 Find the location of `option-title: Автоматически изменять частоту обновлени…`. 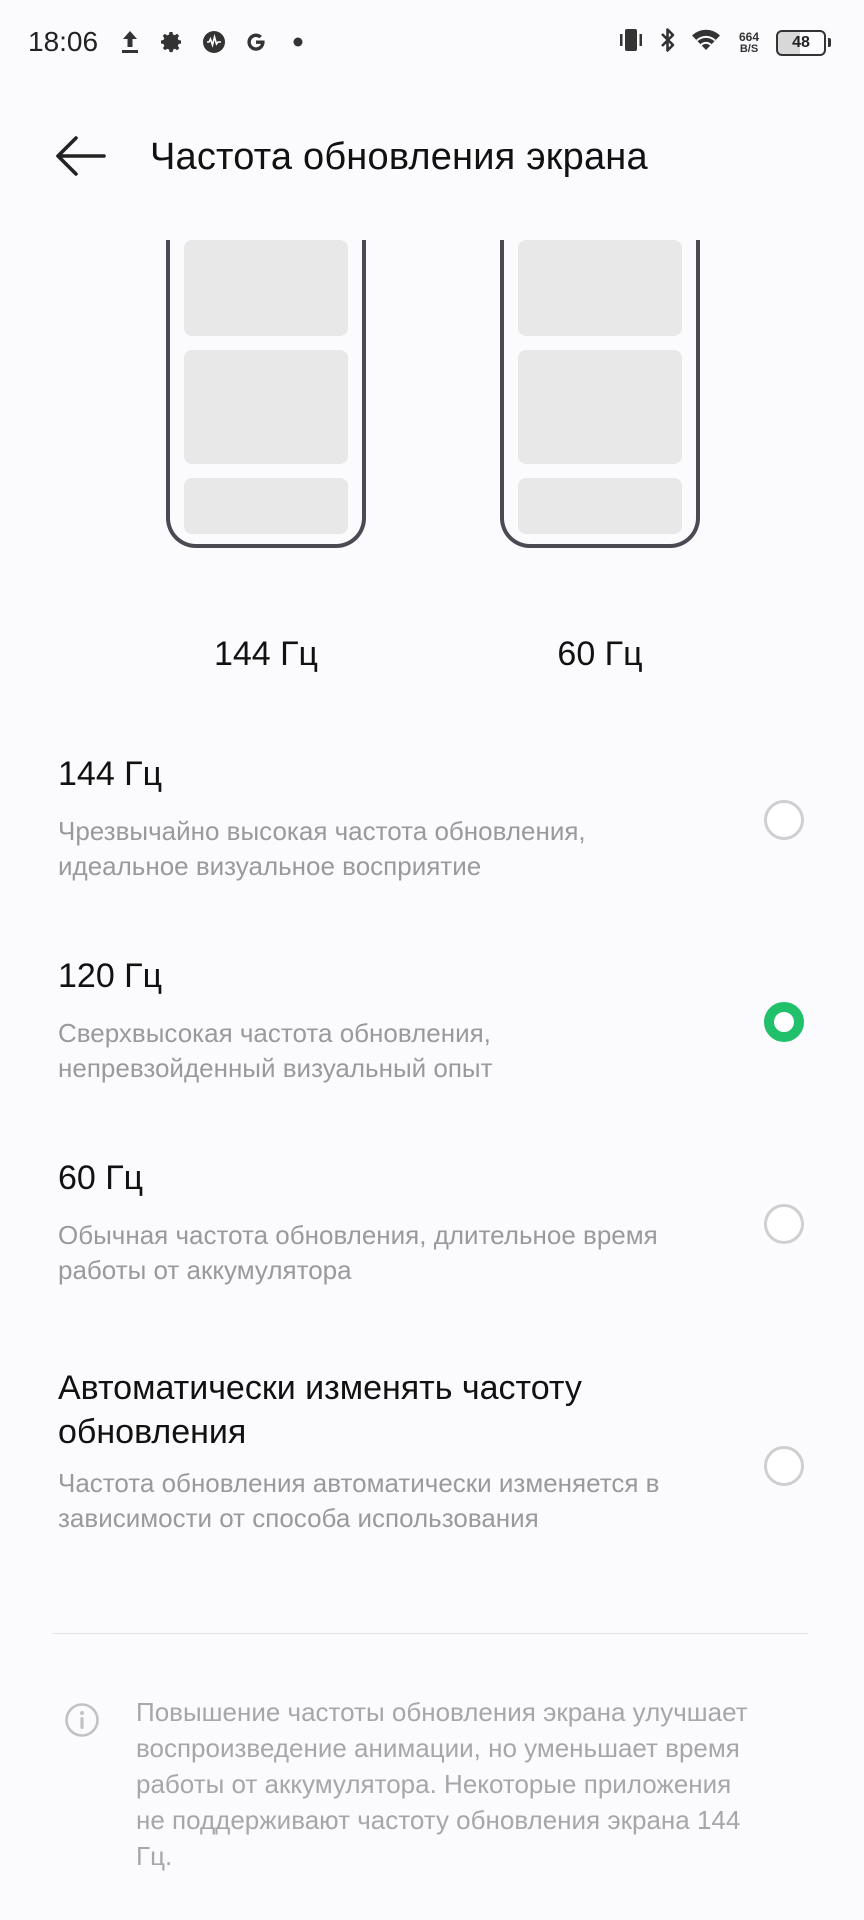

option-title: Автоматически изменять частоту обновлени… is located at coordinates (320, 1410).